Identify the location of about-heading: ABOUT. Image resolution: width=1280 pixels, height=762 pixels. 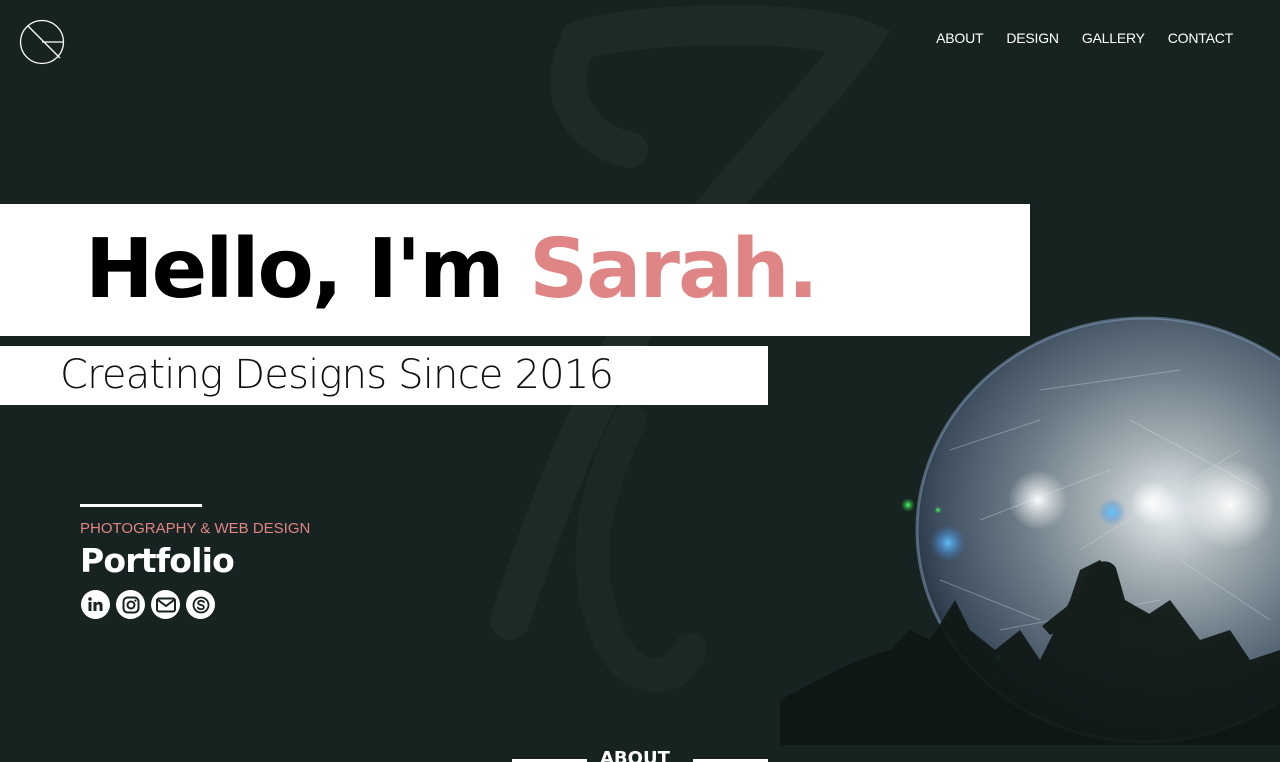
(635, 755).